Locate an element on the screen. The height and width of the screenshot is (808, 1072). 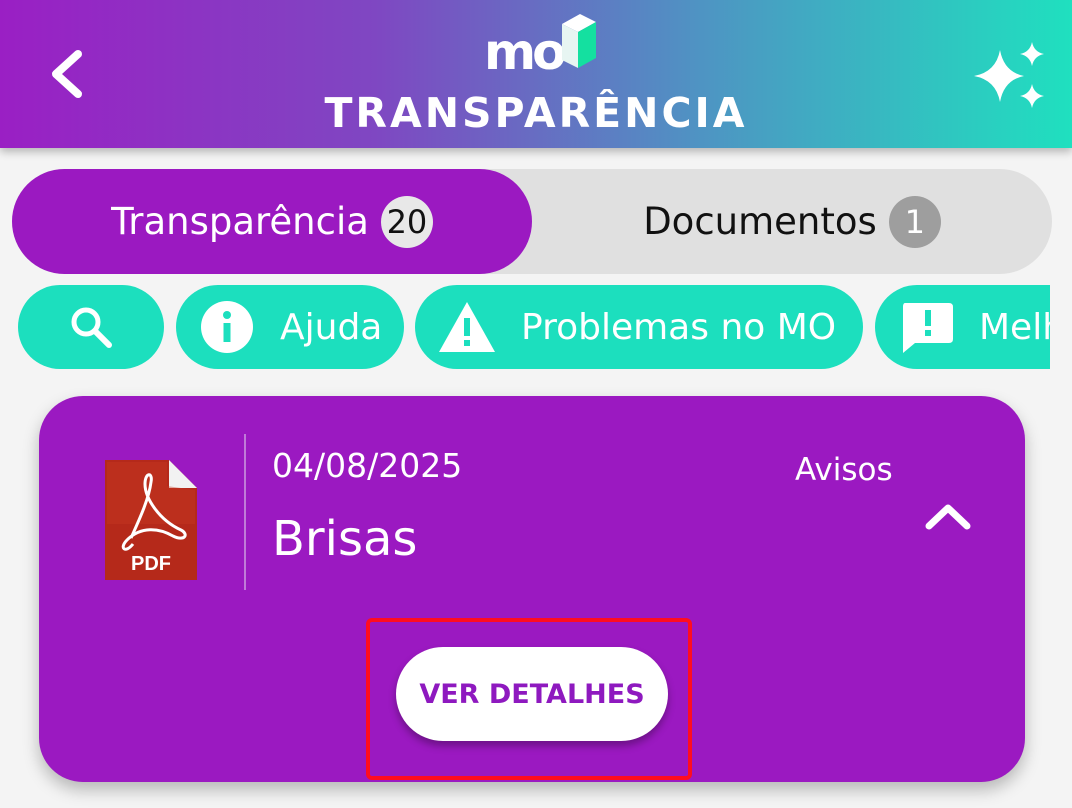
tab-bar: Transparência 20 Documentos 1 is located at coordinates (532, 221).